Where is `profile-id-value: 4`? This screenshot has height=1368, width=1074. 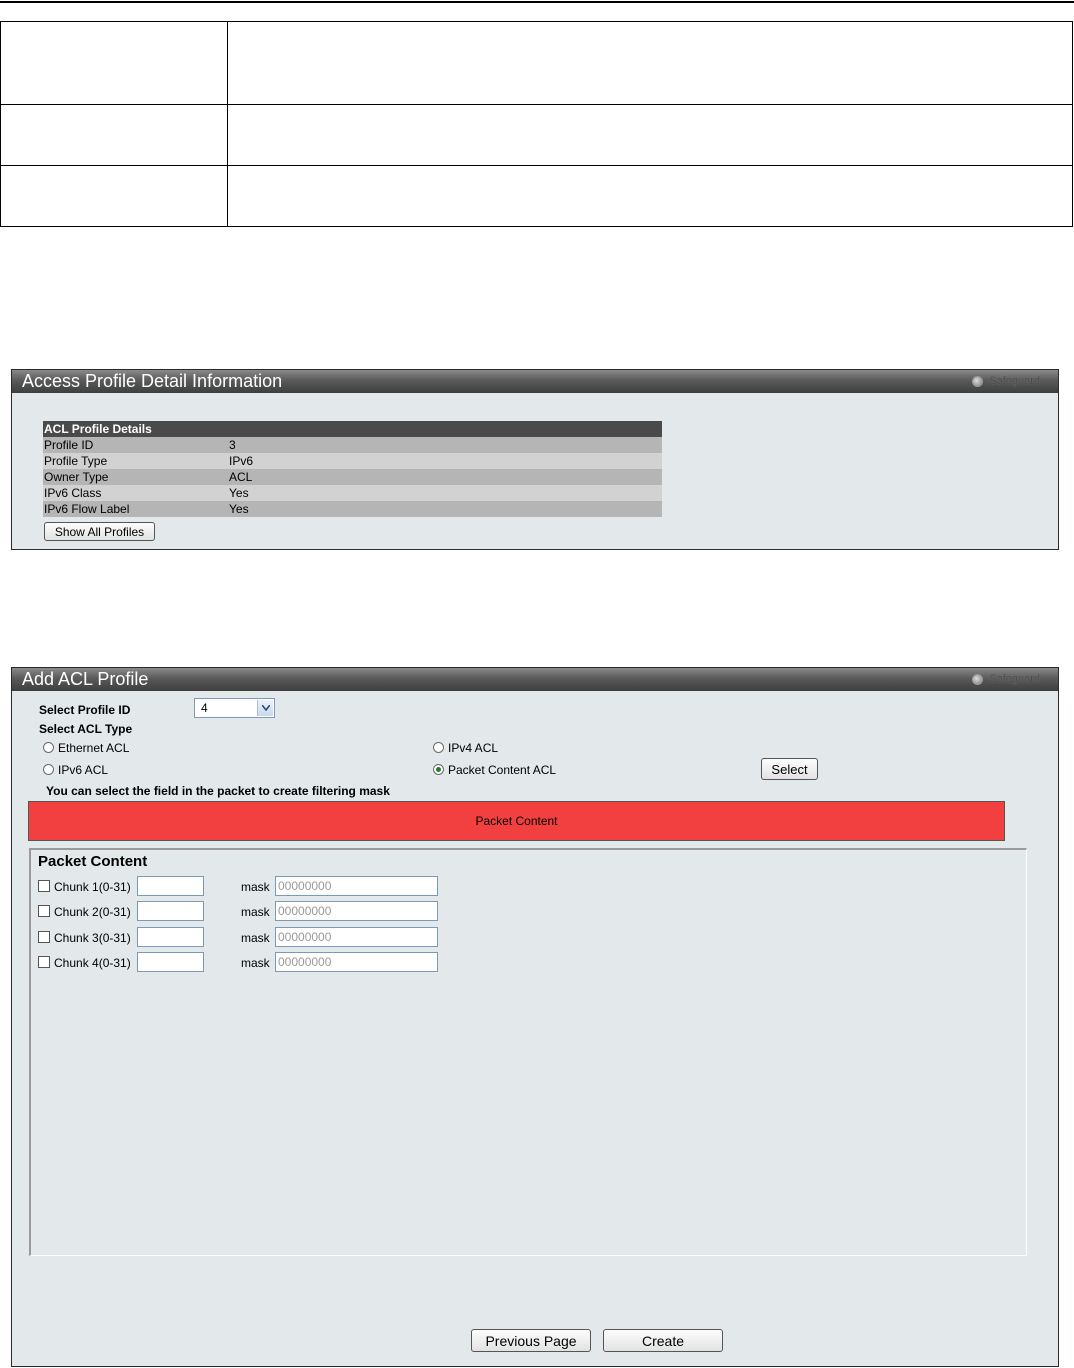
profile-id-value: 4 is located at coordinates (204, 708).